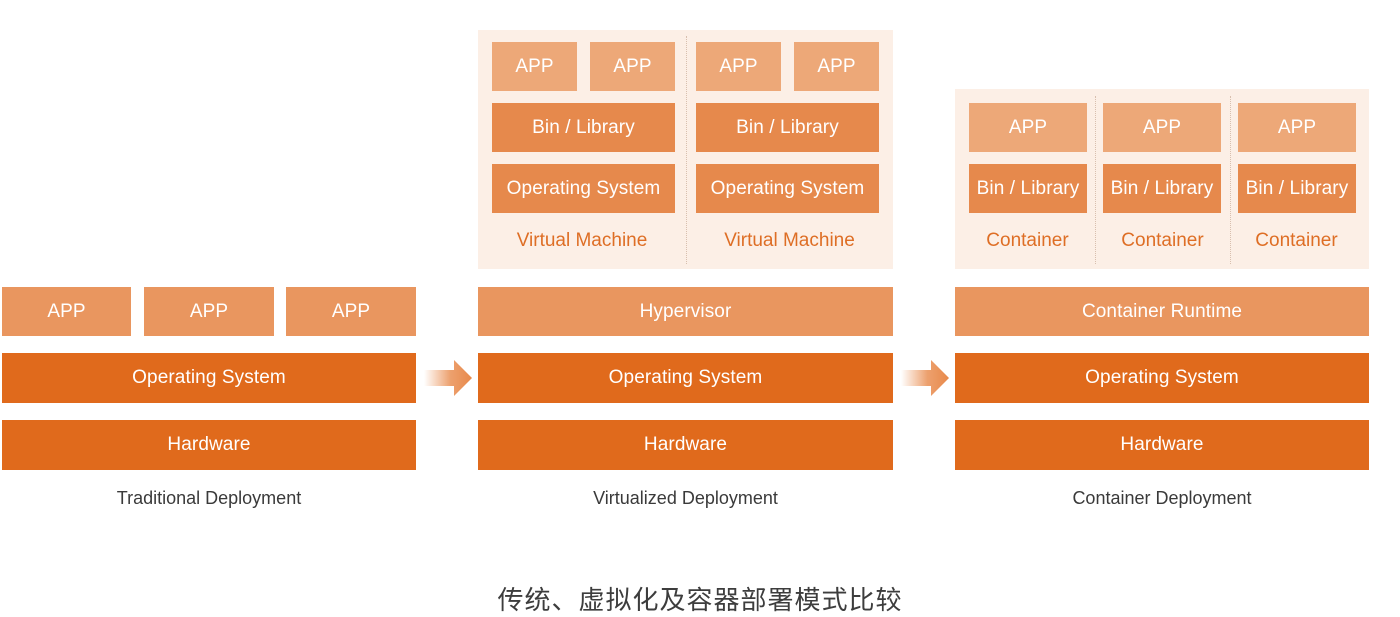 Image resolution: width=1400 pixels, height=617 pixels. What do you see at coordinates (1162, 445) in the screenshot?
I see `container-hardware: Hardware` at bounding box center [1162, 445].